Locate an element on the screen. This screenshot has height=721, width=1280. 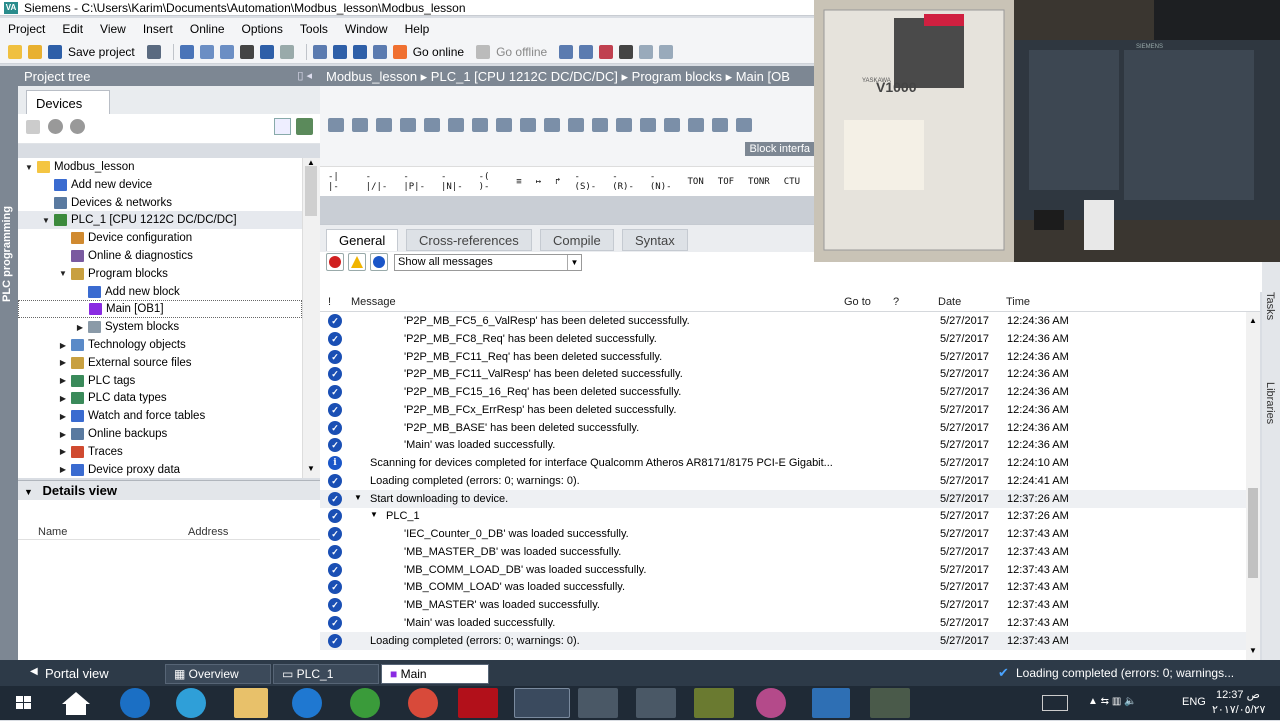
col-name: Name is located at coordinates (52, 532).